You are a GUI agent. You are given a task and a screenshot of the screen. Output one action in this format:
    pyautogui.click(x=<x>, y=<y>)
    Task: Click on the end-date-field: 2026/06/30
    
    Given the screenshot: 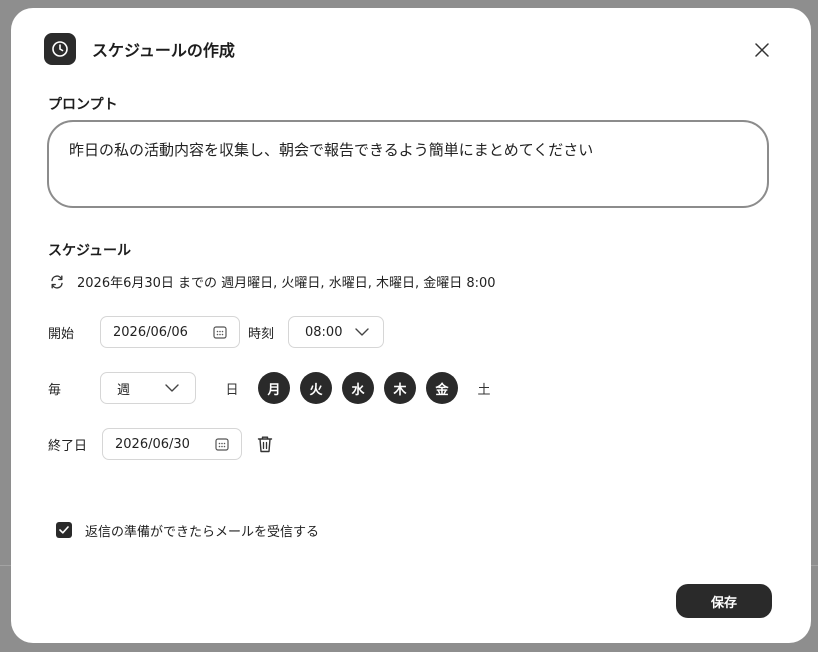 What is the action you would take?
    pyautogui.click(x=172, y=444)
    